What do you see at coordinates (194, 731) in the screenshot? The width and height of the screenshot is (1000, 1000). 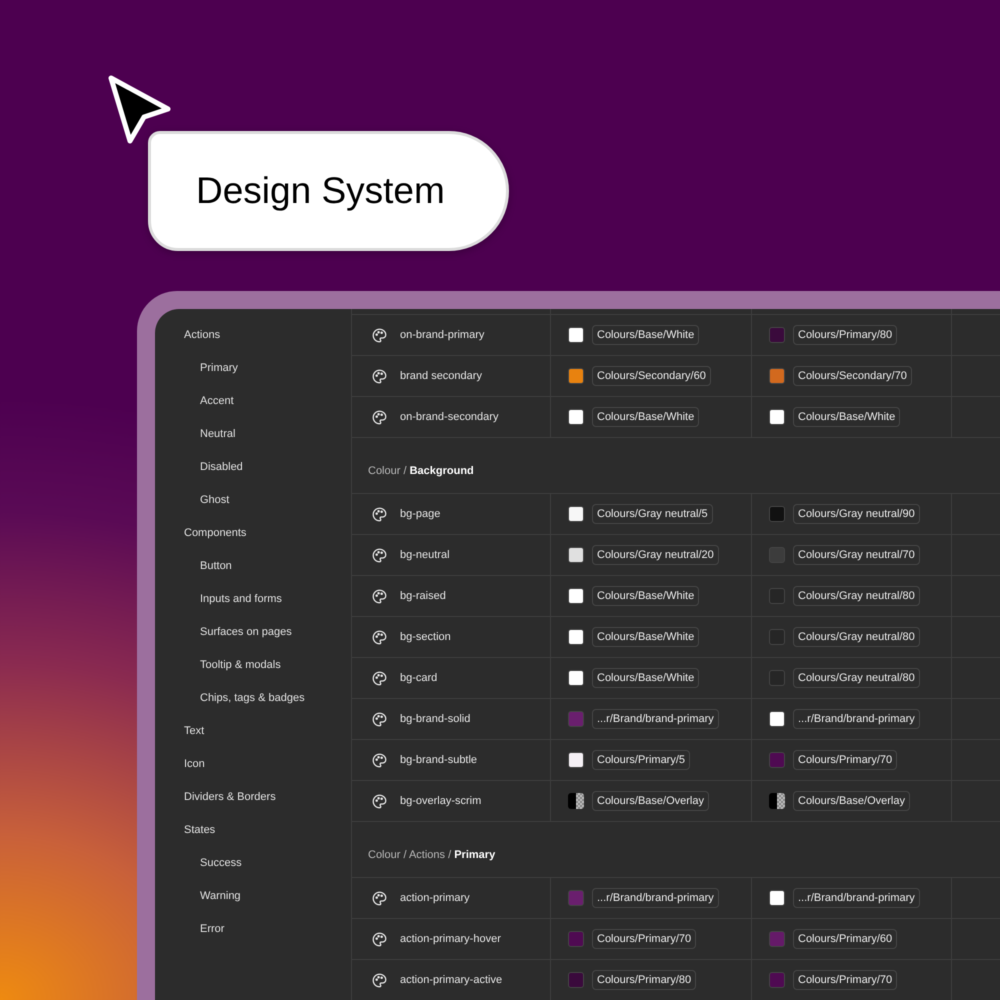 I see `sidebar-item: Text` at bounding box center [194, 731].